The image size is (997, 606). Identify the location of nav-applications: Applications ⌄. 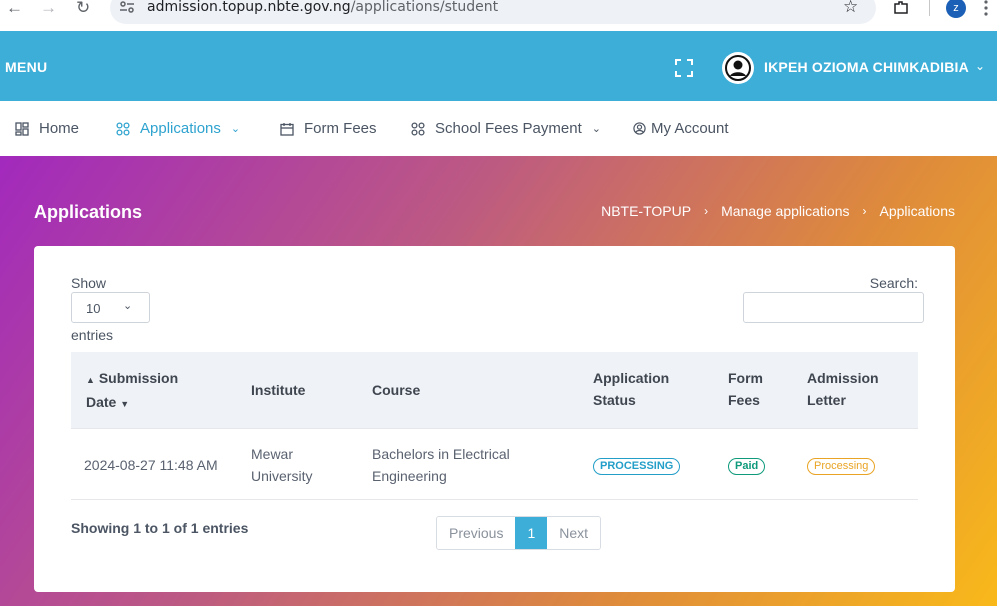
(178, 128).